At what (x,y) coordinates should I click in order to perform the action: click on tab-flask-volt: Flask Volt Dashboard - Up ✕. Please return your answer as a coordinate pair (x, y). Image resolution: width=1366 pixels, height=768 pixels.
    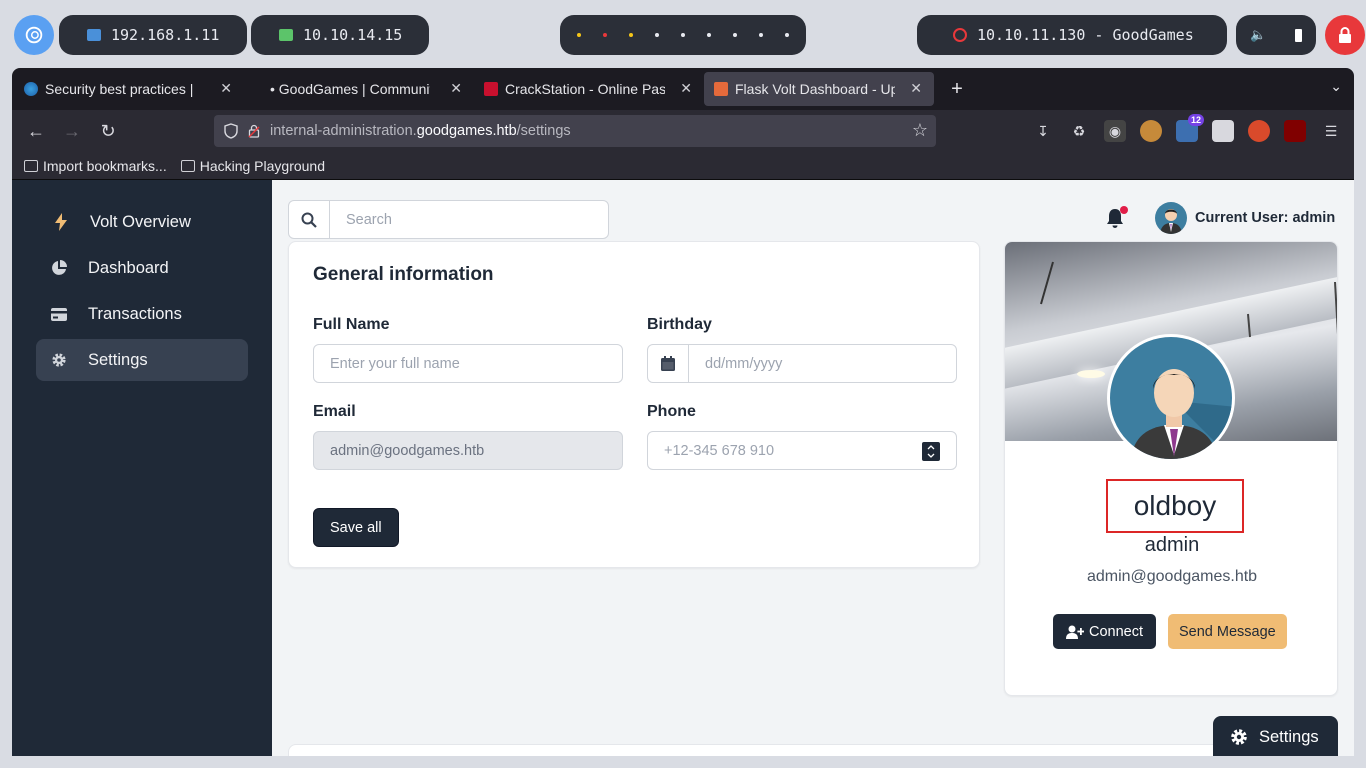
    Looking at the image, I should click on (819, 89).